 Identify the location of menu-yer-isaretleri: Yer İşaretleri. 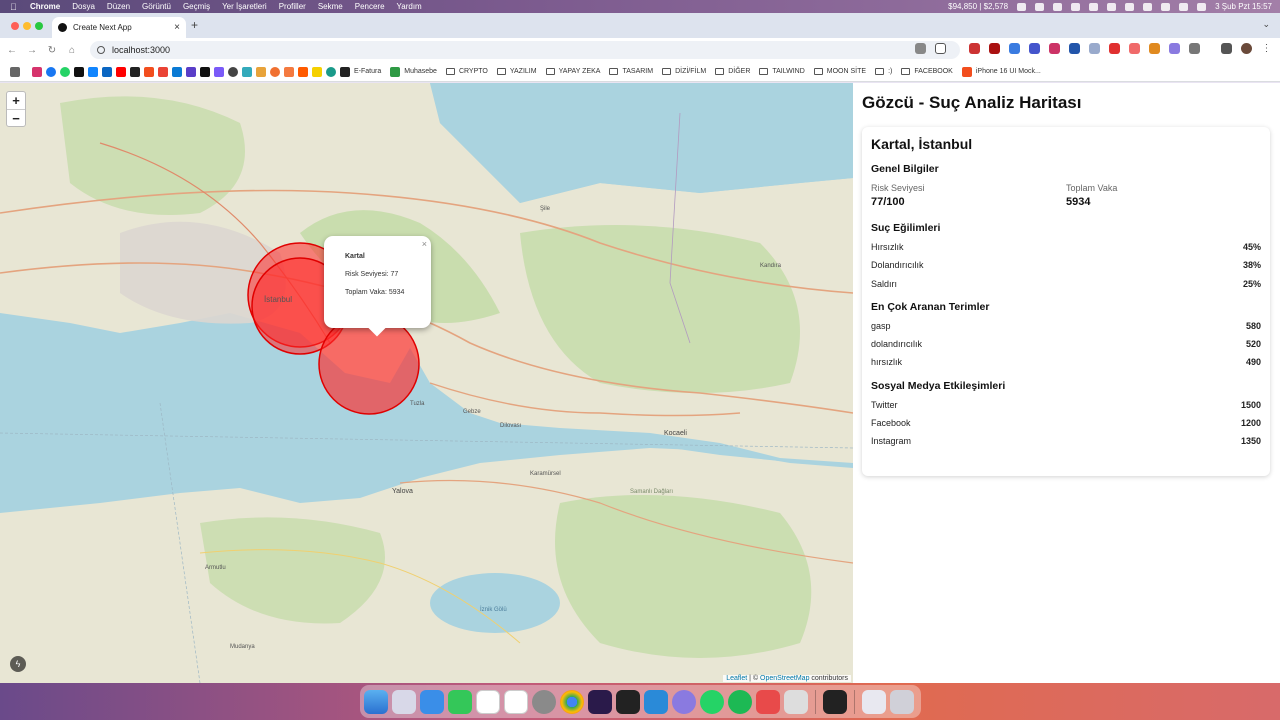
(244, 6).